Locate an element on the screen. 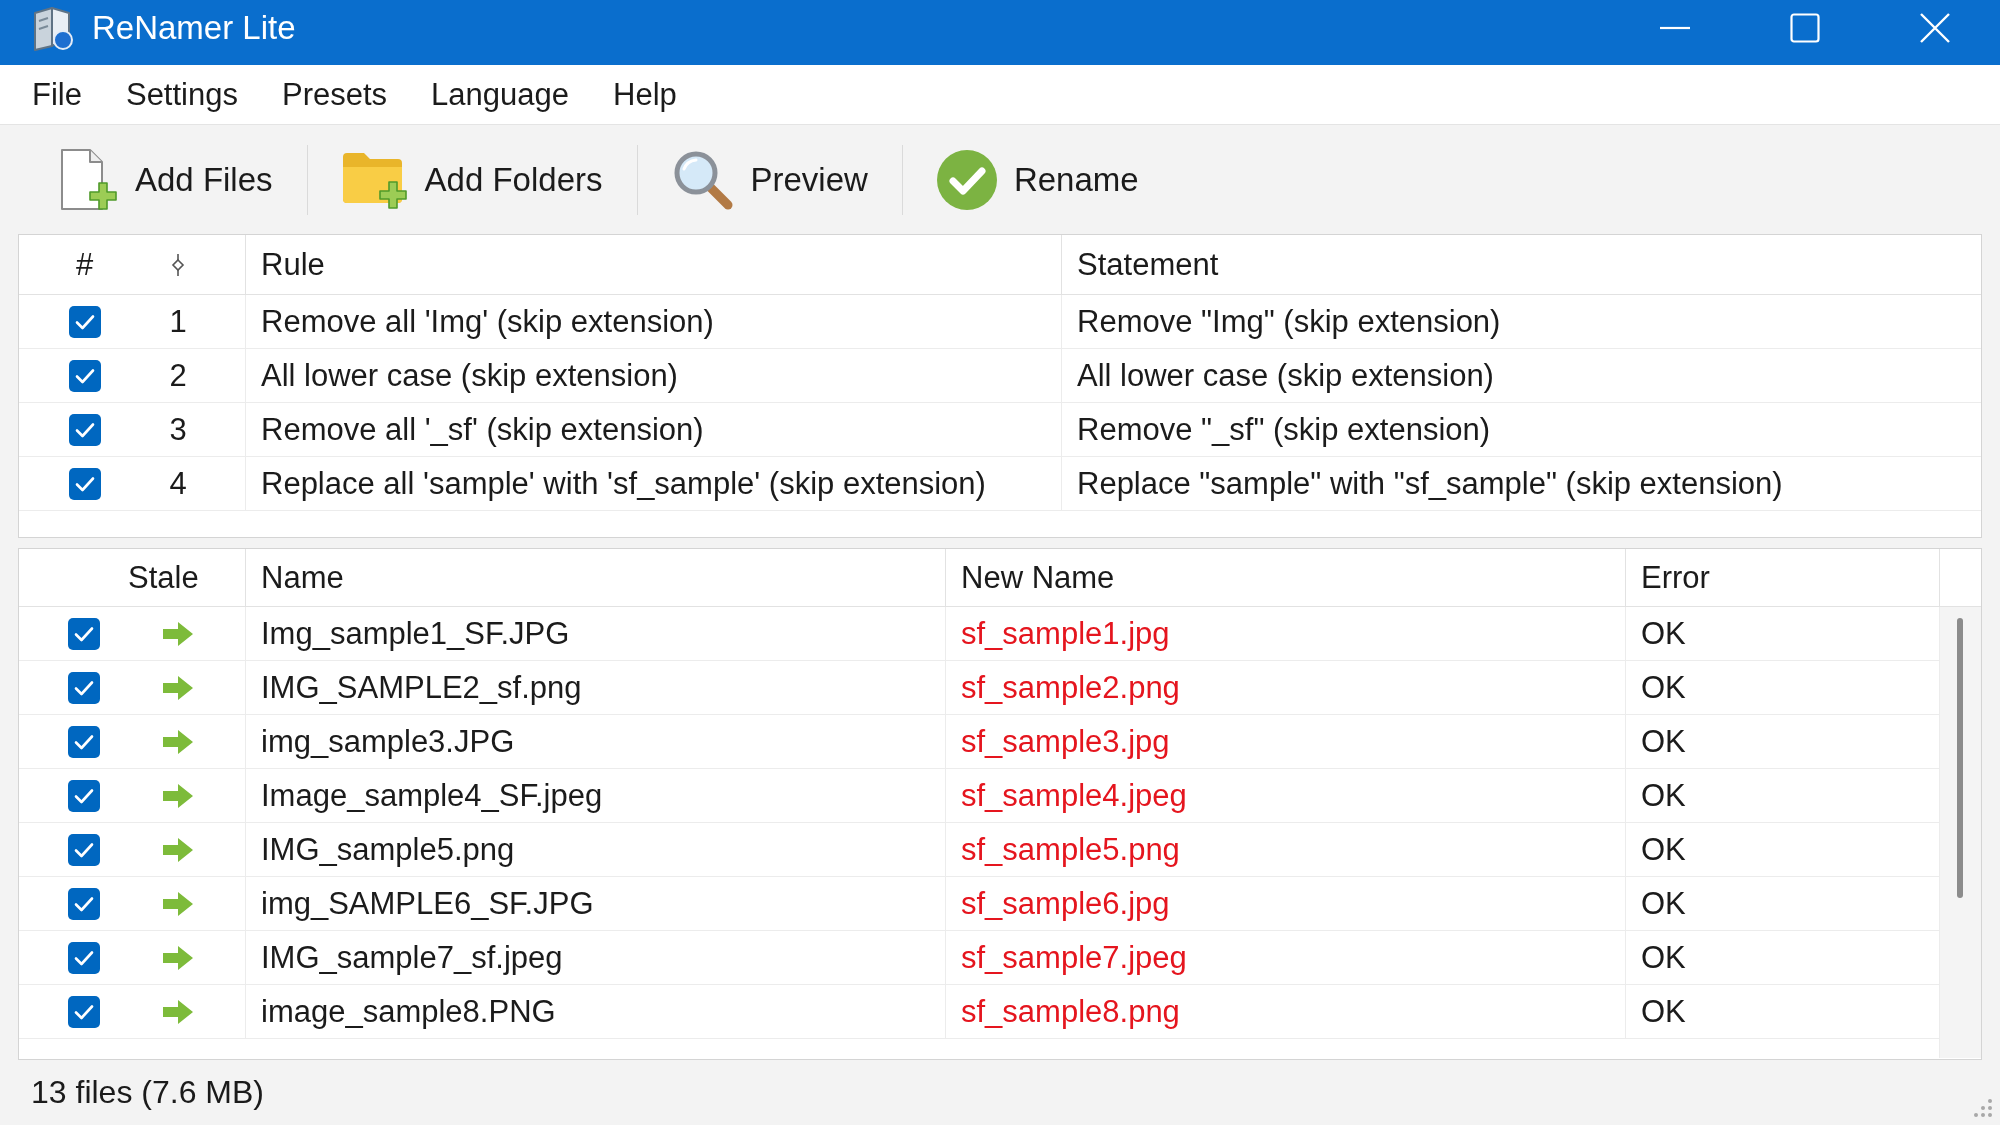  menu-item: Settings is located at coordinates (181, 94).